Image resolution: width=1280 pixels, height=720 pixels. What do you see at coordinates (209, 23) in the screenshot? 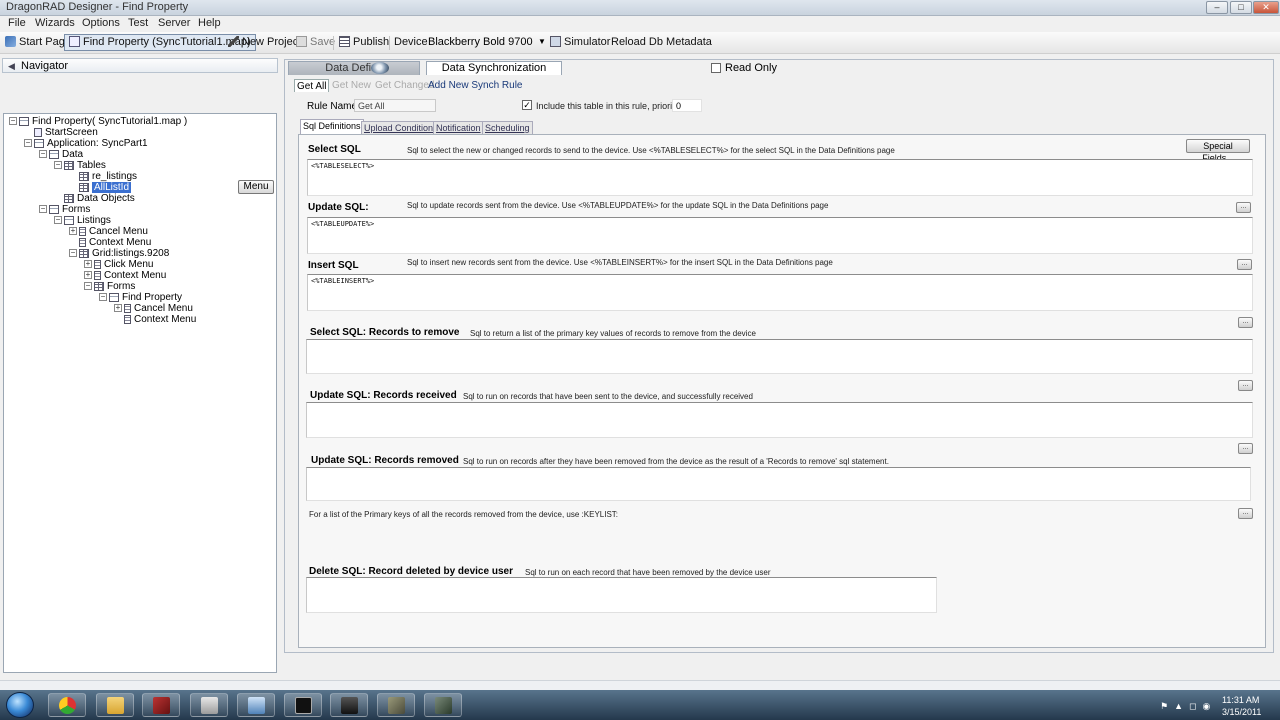
I see `menu-help: Help` at bounding box center [209, 23].